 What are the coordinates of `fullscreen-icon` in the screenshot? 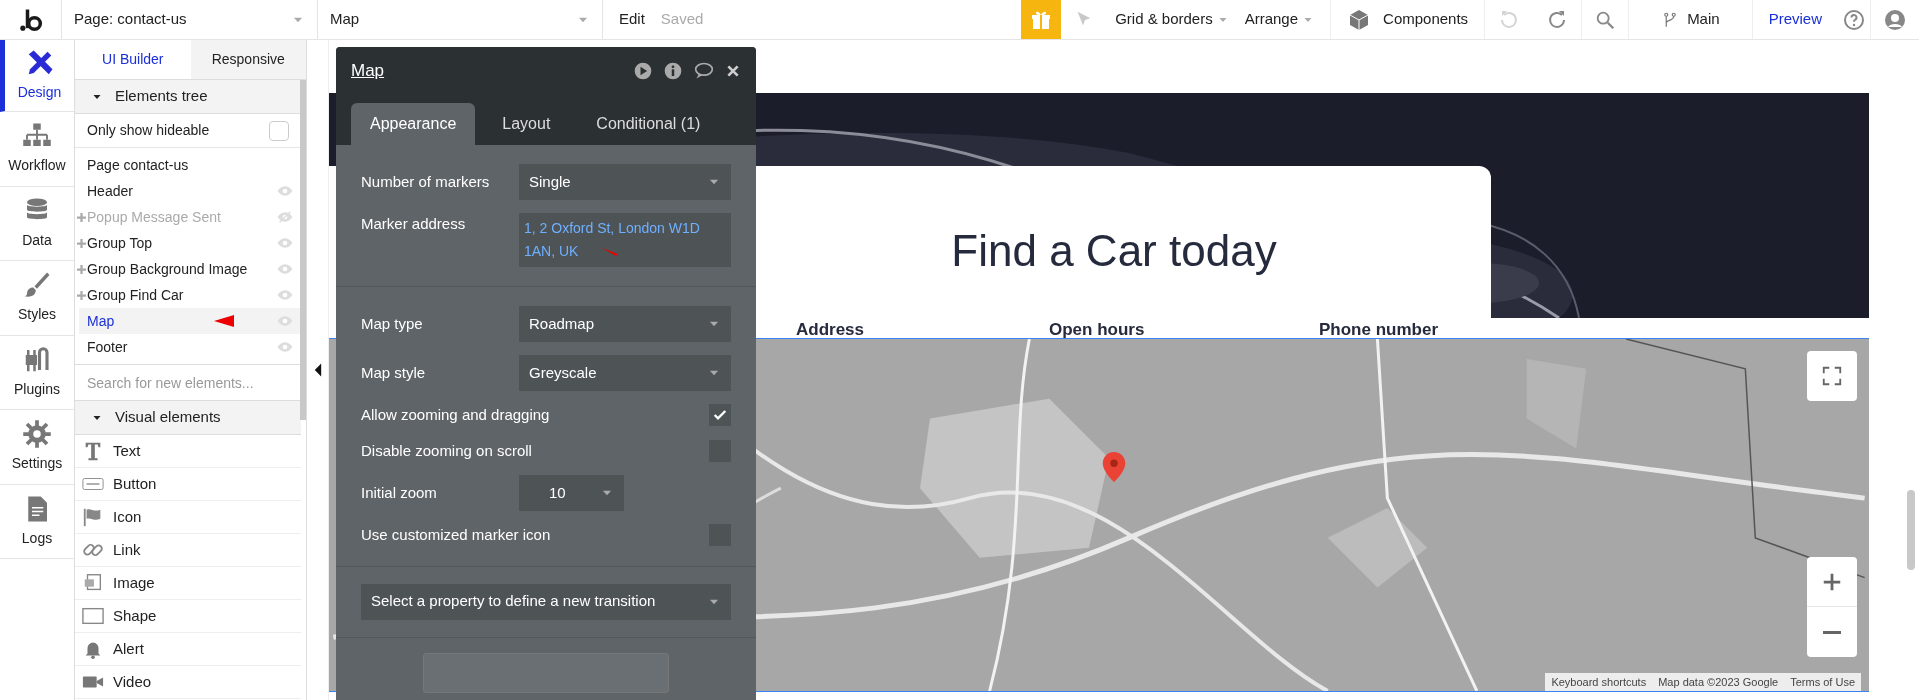 It's located at (1832, 376).